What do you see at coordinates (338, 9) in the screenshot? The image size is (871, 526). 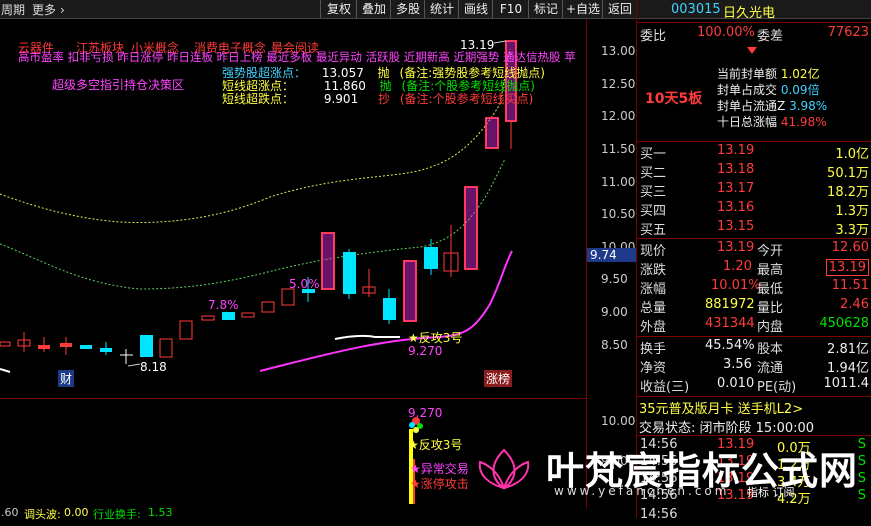 I see `fuquan-button: 复权` at bounding box center [338, 9].